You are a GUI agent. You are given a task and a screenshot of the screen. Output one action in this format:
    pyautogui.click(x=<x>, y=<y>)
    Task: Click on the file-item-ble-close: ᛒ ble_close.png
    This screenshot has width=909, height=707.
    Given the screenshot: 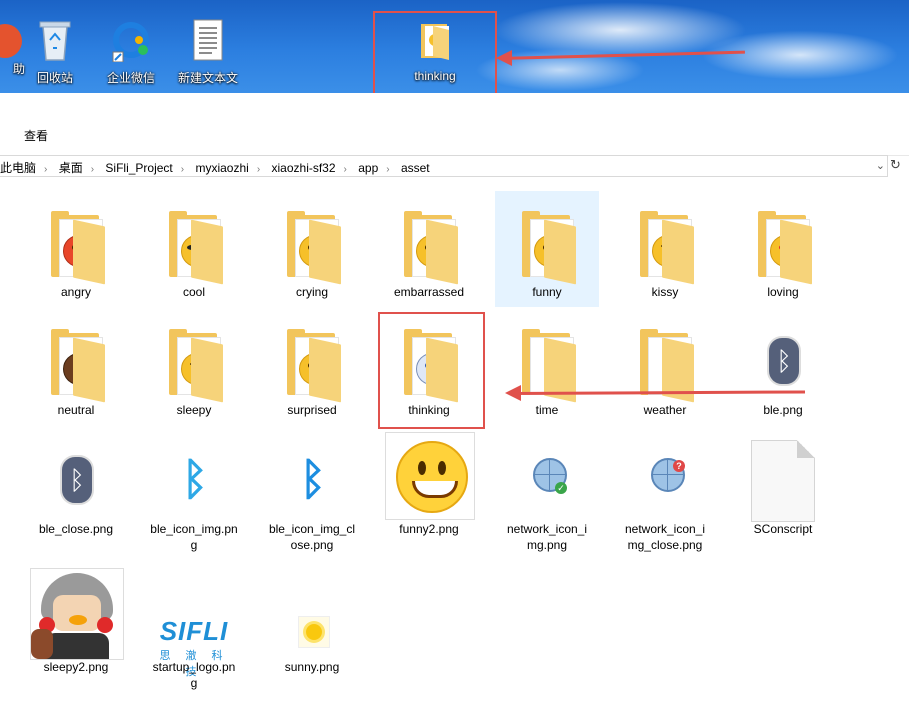 What is the action you would take?
    pyautogui.click(x=76, y=486)
    